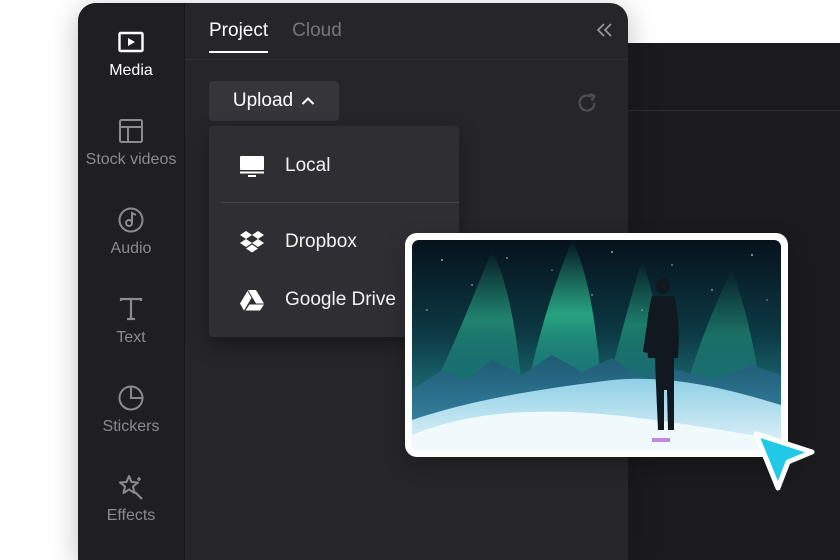  I want to click on monitor-icon, so click(252, 166).